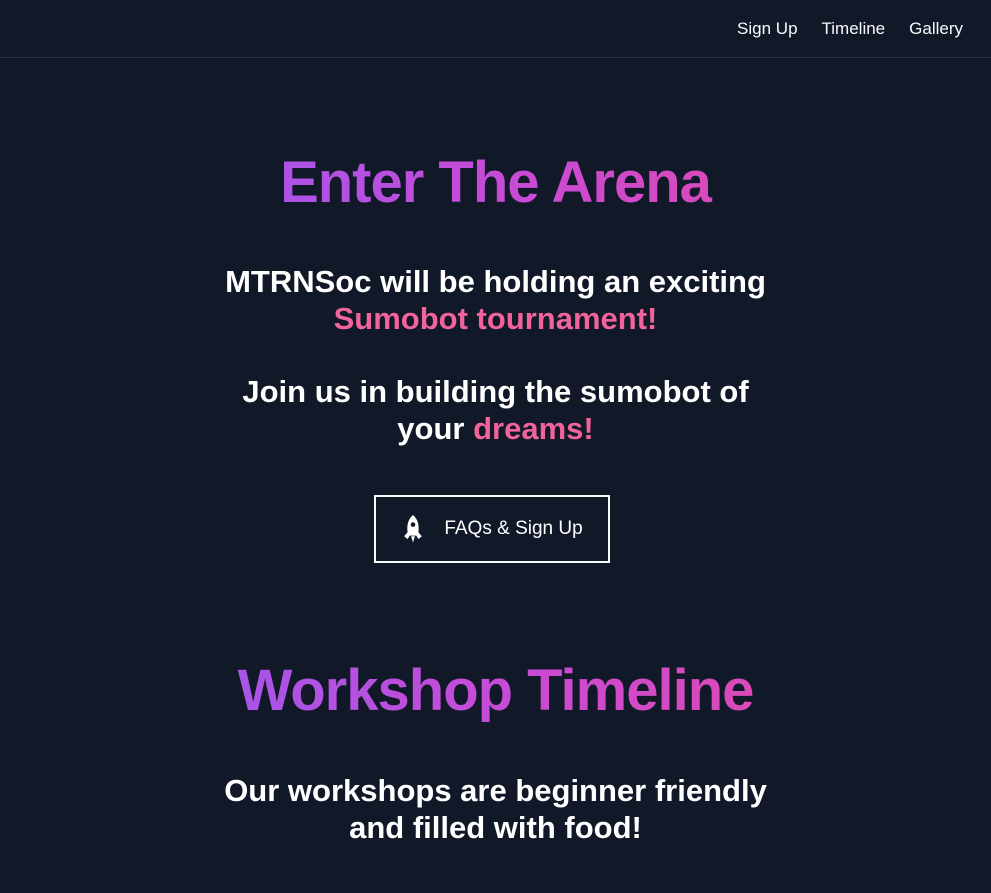 This screenshot has height=893, width=991. I want to click on workshop-title: Workshop Timeline, so click(495, 691).